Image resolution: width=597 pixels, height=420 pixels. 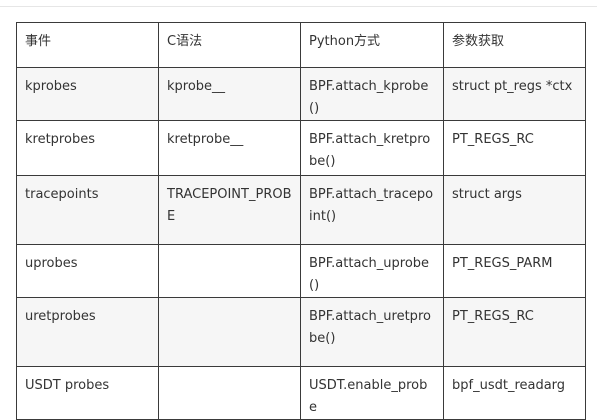 I want to click on cell-event: kretprobes, so click(x=87, y=148).